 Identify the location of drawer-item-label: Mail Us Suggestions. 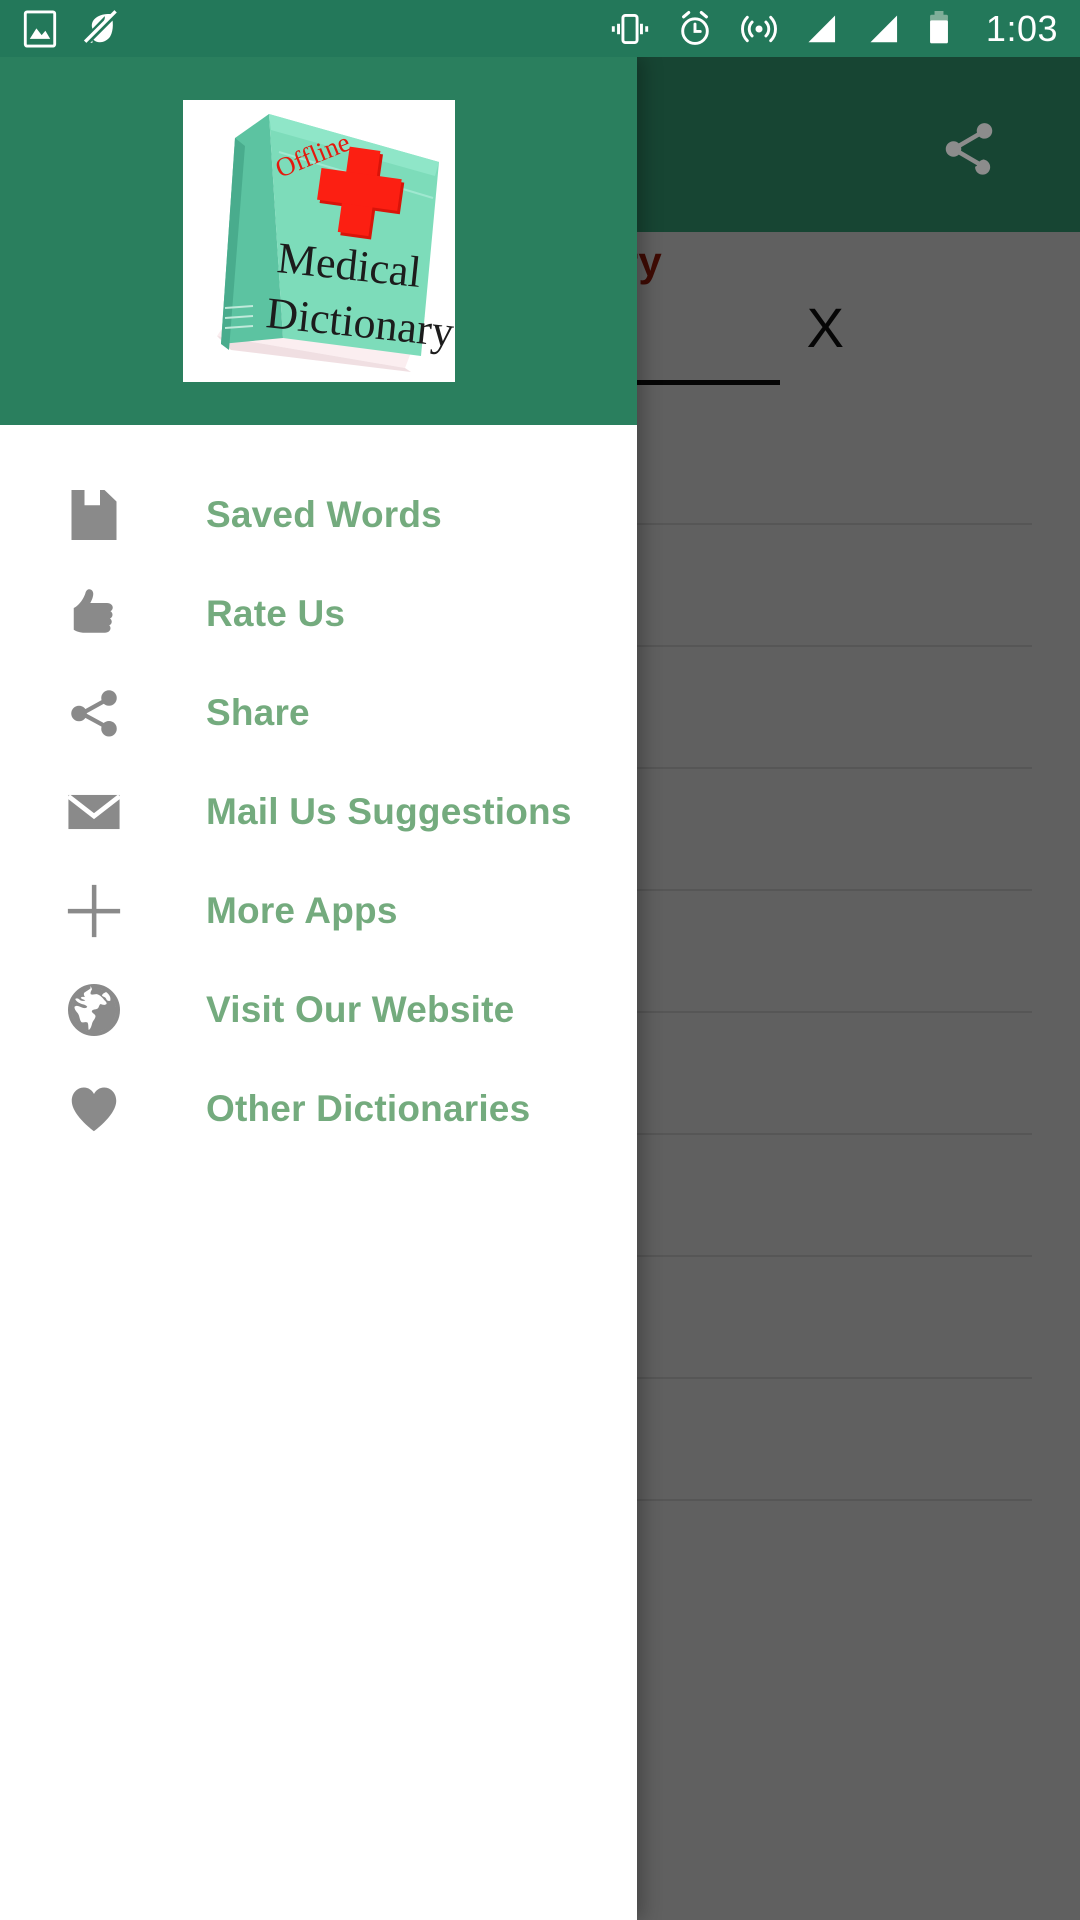
(389, 811).